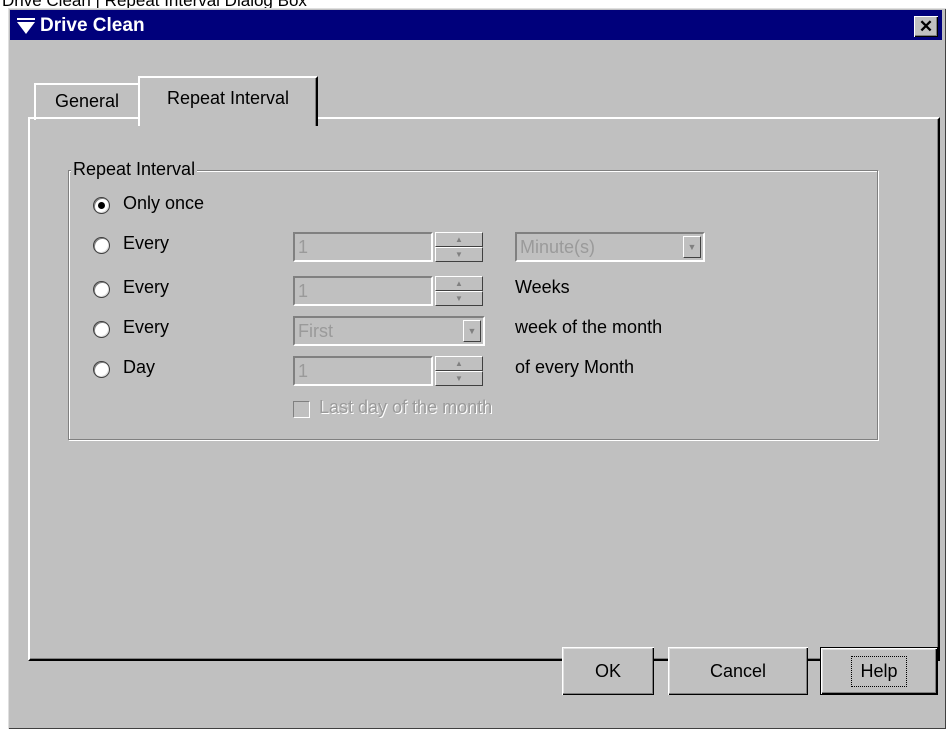  I want to click on help-button-label: Help, so click(879, 671).